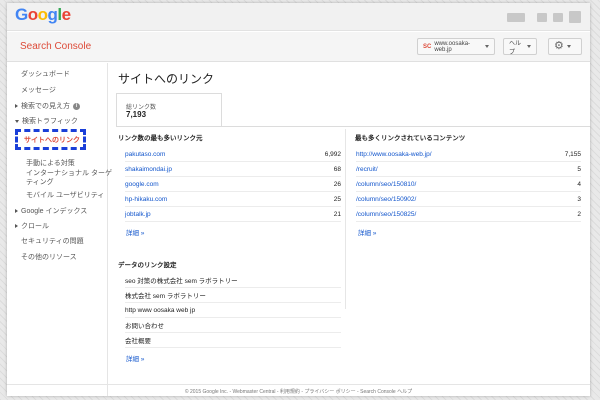 Image resolution: width=600 pixels, height=400 pixels. I want to click on sidebar-item-dashboard: ダッシュボード, so click(45, 74).